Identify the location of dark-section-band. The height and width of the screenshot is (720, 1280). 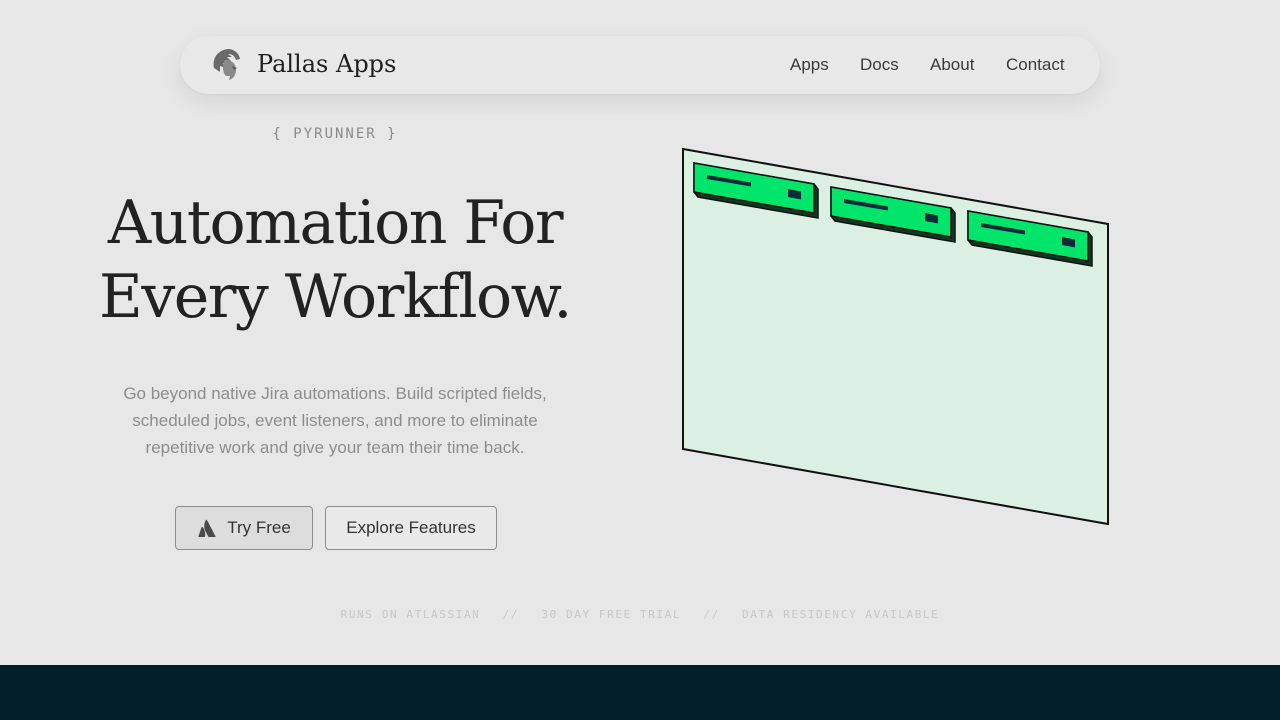
(640, 692).